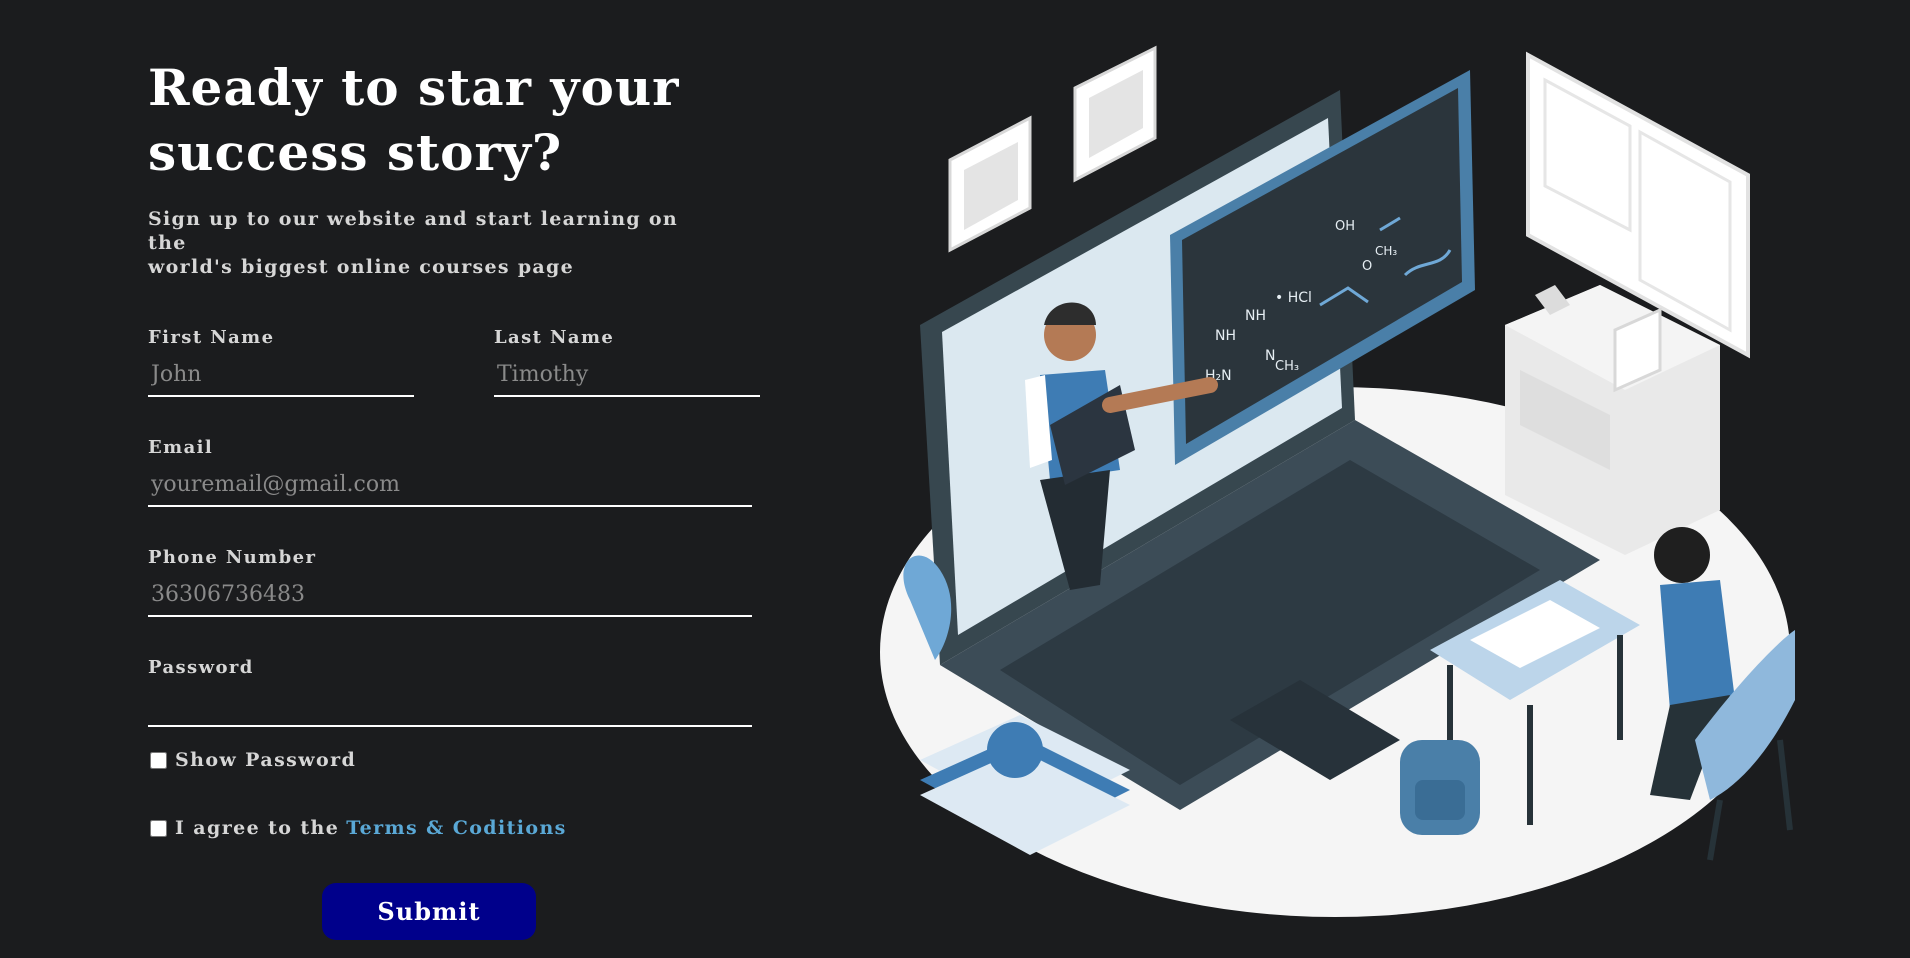  Describe the element at coordinates (281, 374) in the screenshot. I see `first-name-input` at that location.